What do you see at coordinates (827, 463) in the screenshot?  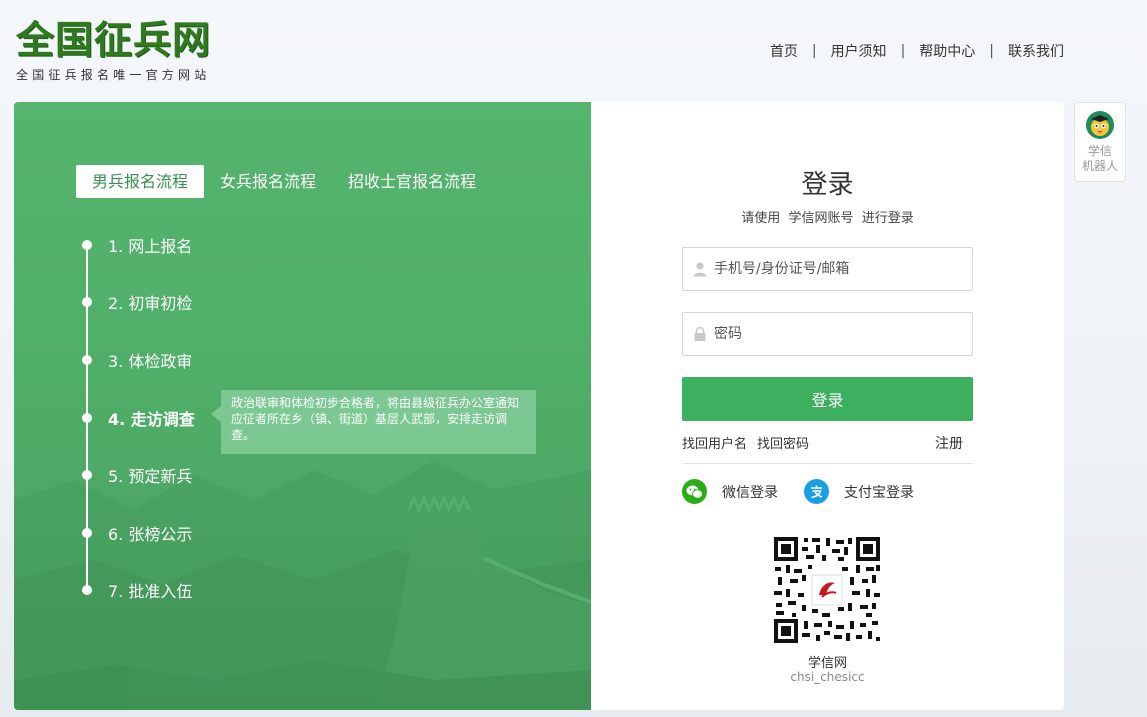 I see `divider` at bounding box center [827, 463].